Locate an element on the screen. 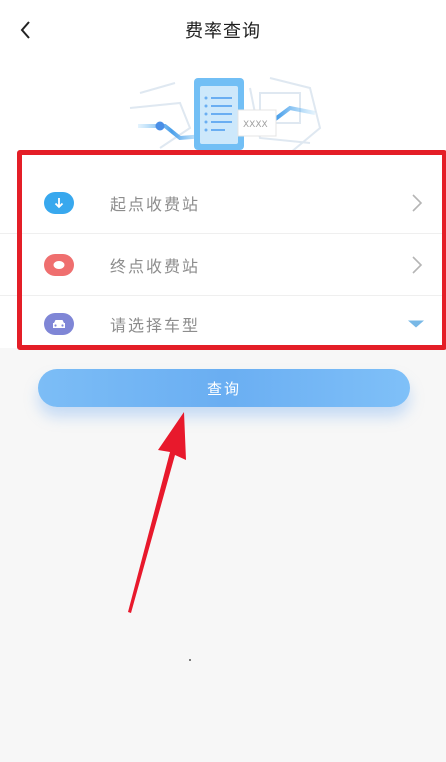  vehicle-type-select: 请选择车型 is located at coordinates (223, 324).